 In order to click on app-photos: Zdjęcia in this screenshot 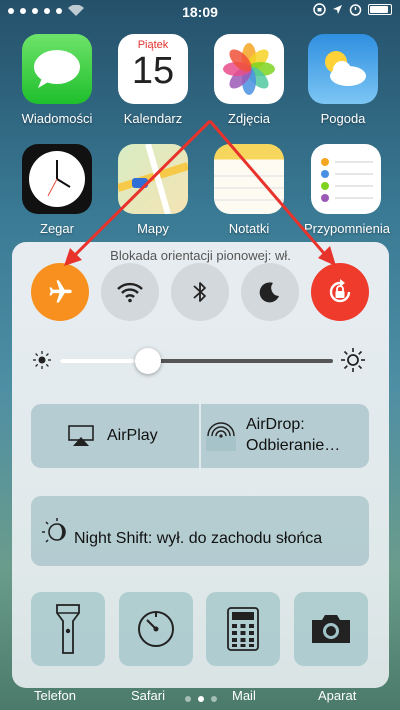, I will do `click(249, 80)`.